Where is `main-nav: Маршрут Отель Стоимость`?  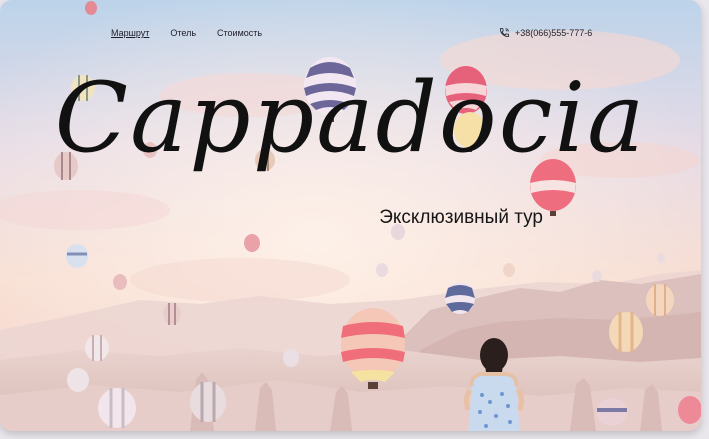 main-nav: Маршрут Отель Стоимость is located at coordinates (186, 33).